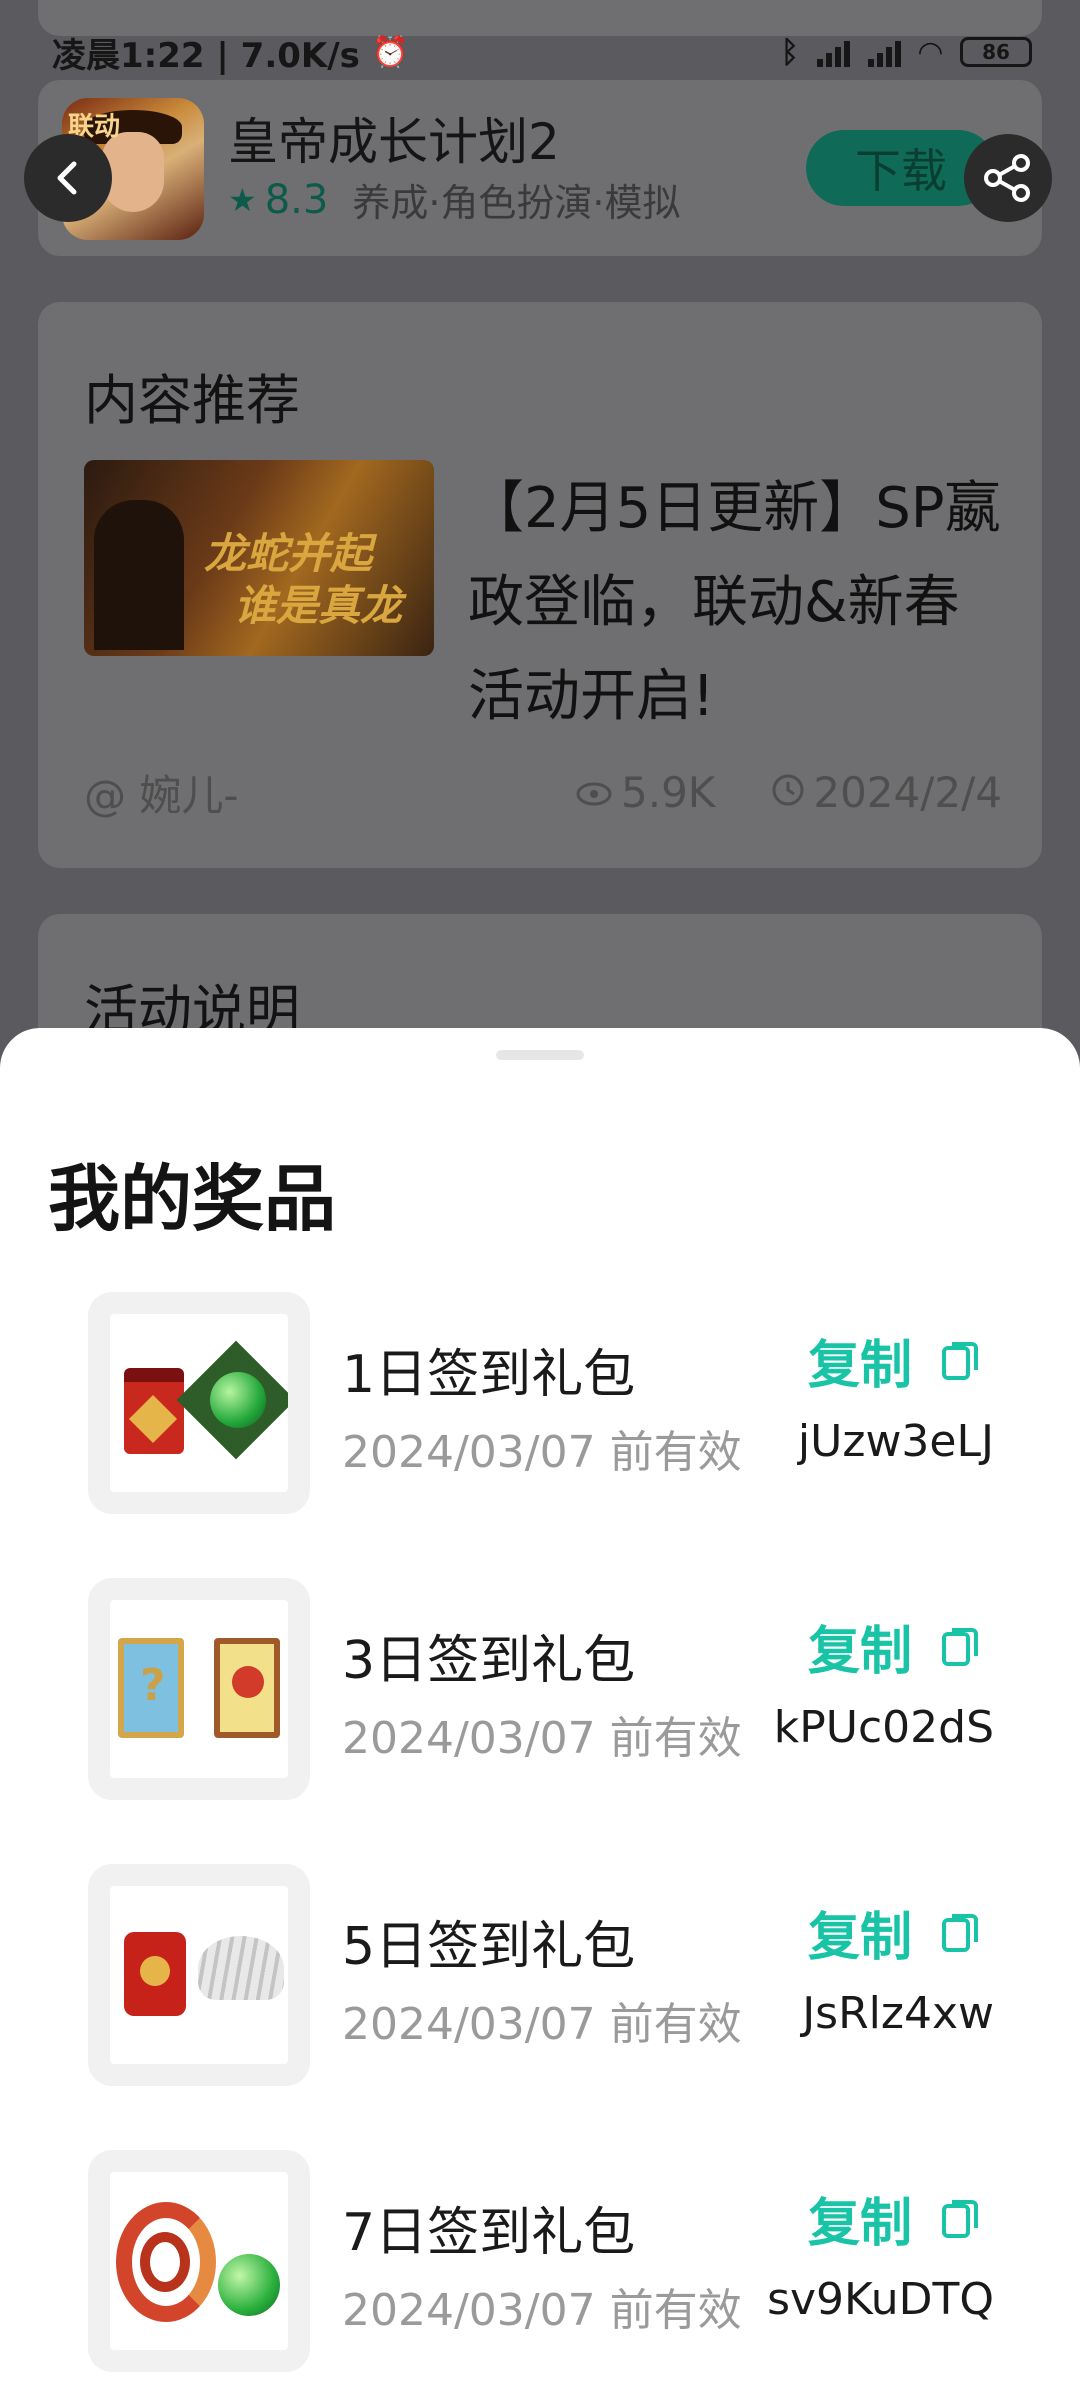 Image resolution: width=1080 pixels, height=2400 pixels. I want to click on thumbnail-figure, so click(139, 575).